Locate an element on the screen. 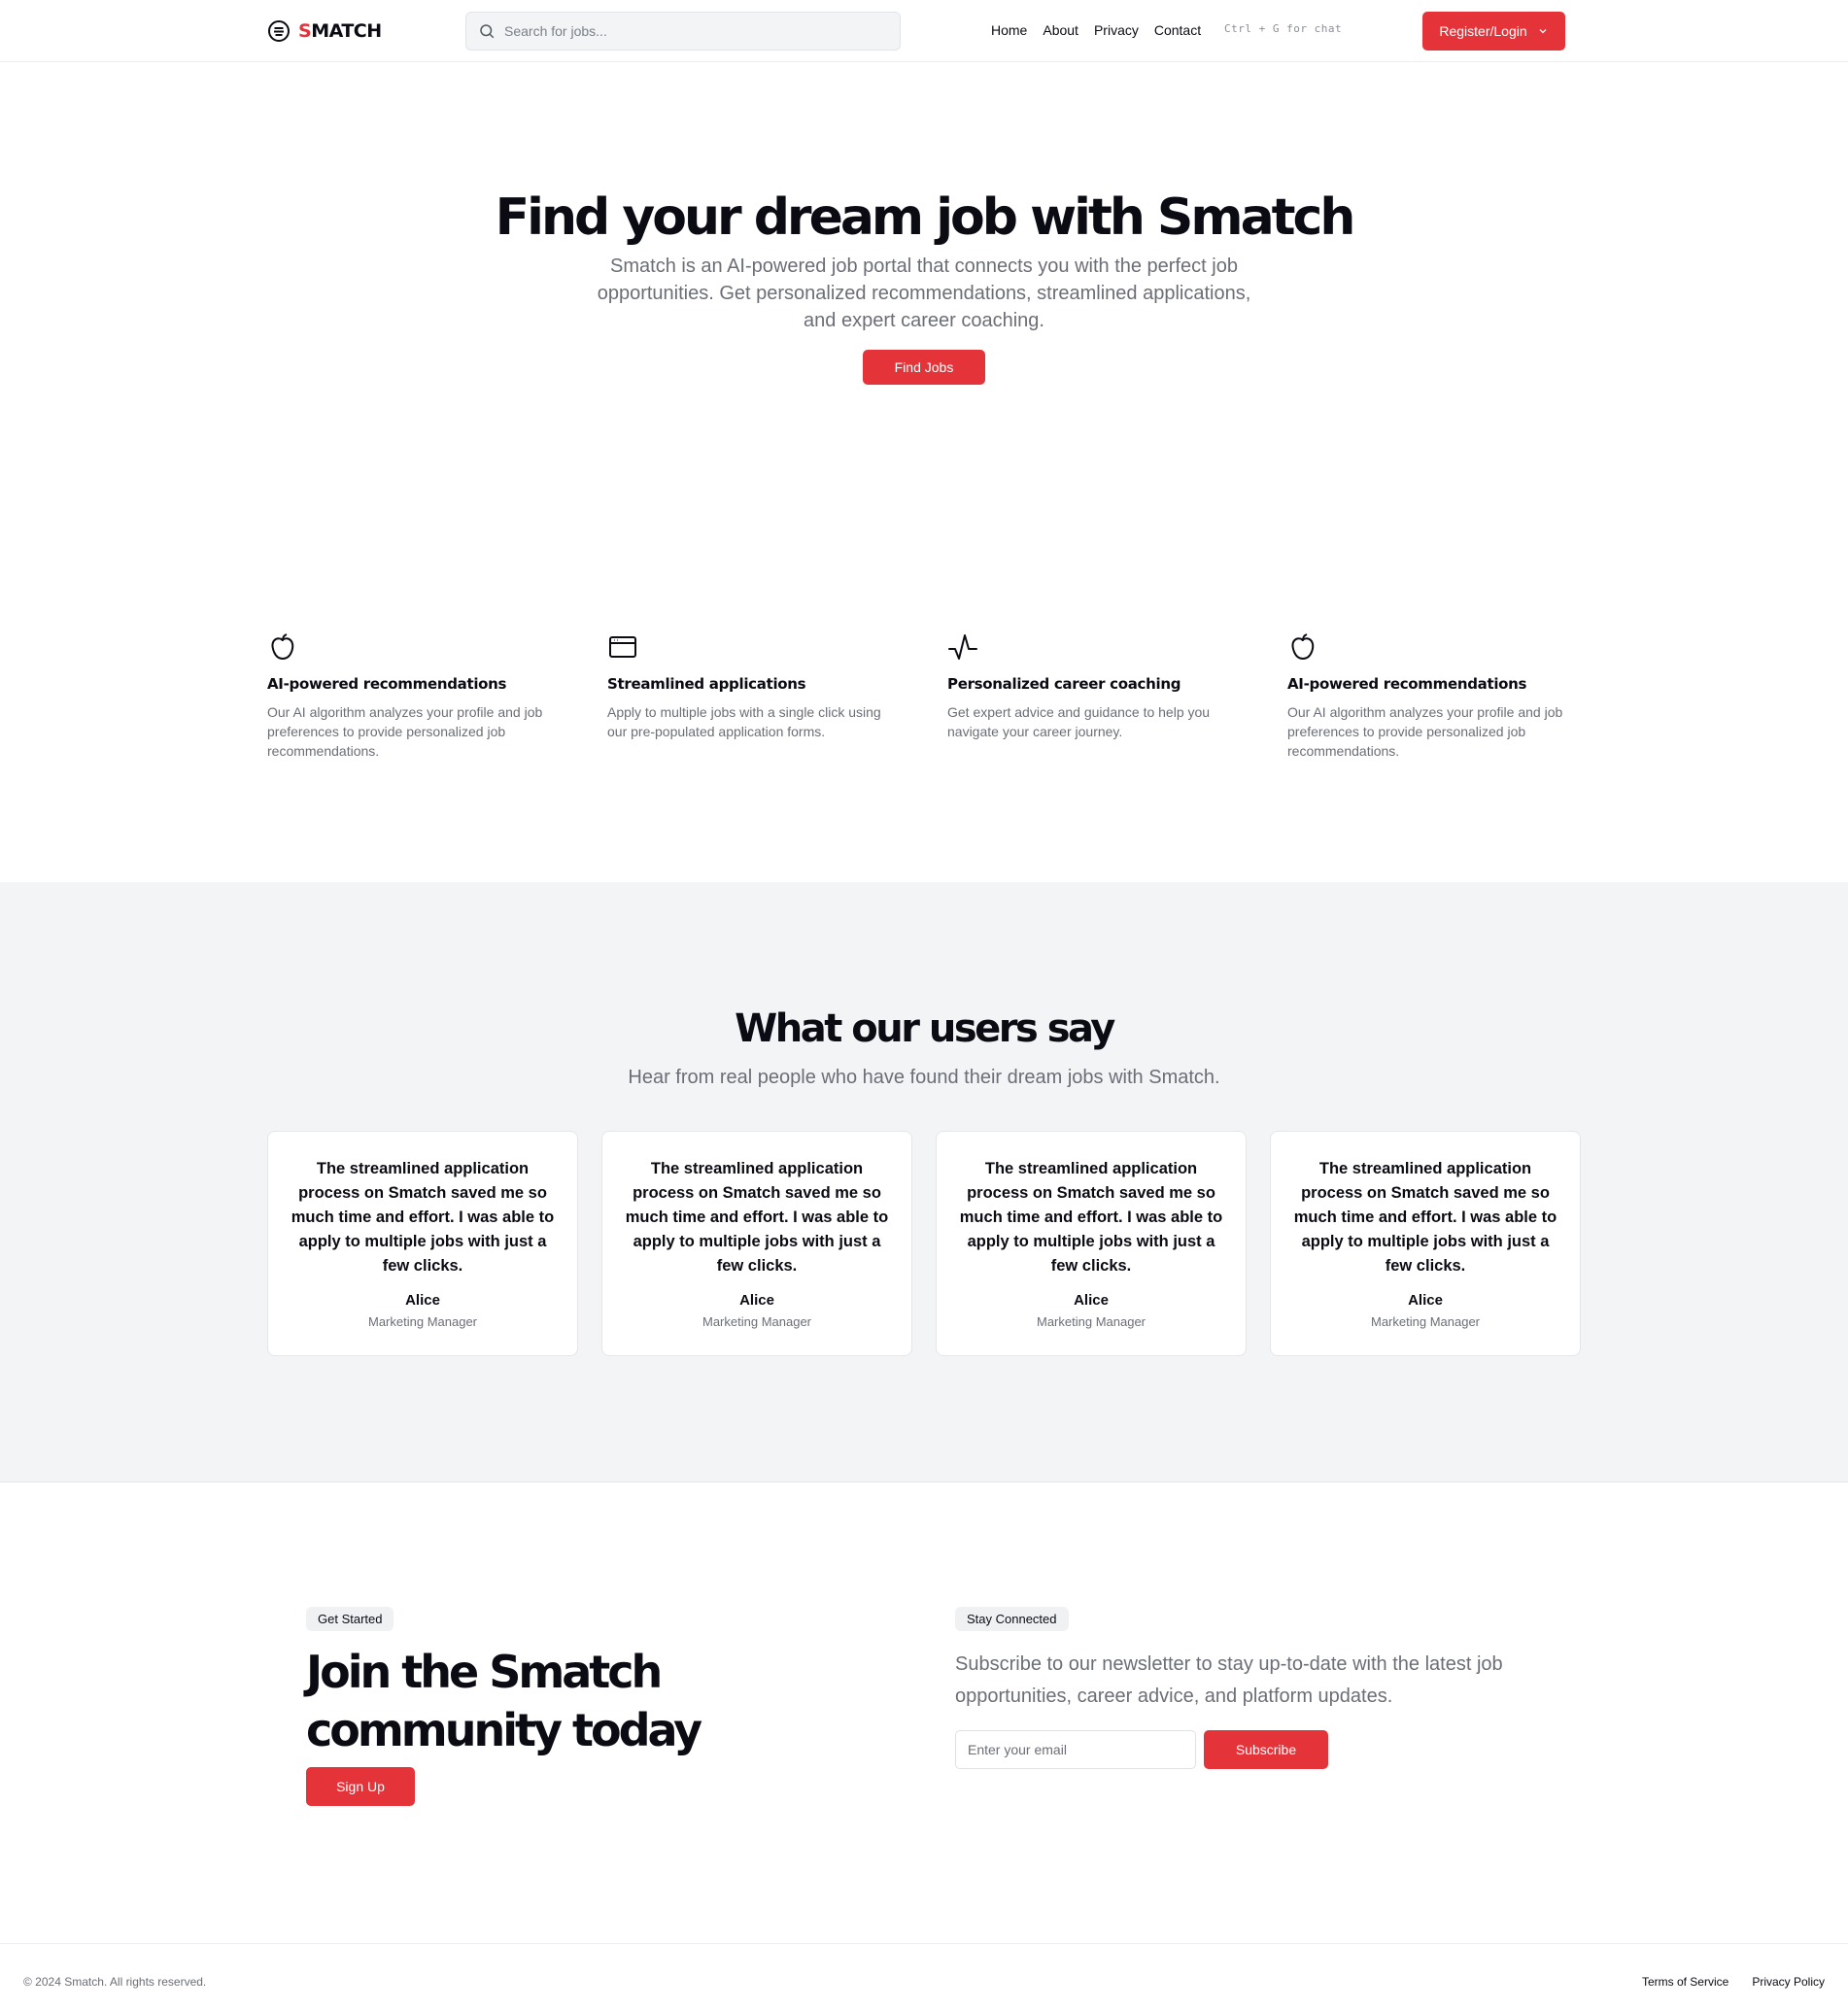  search-box is located at coordinates (683, 32).